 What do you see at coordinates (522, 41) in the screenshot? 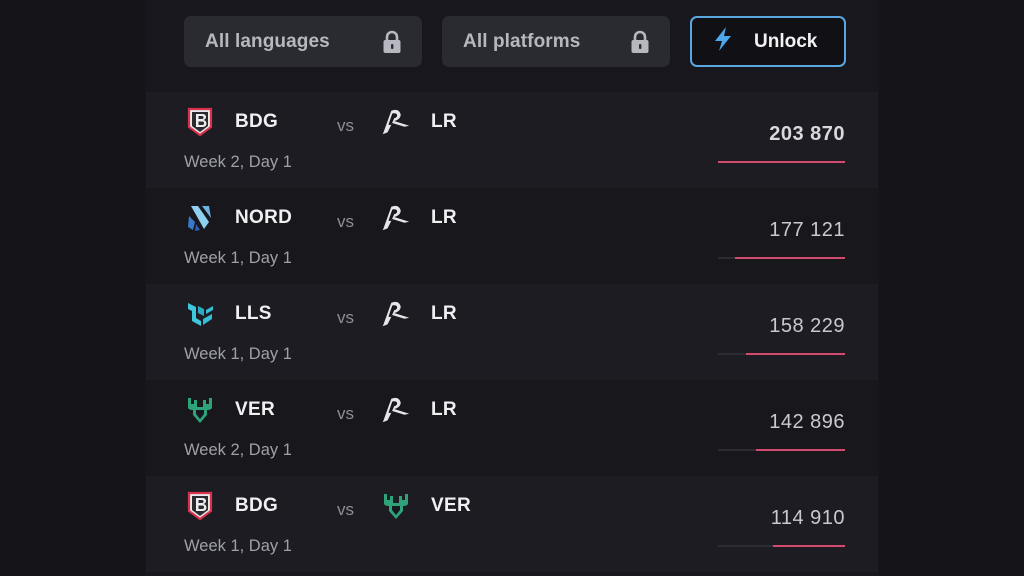
I see `platform-filter-label: All platforms` at bounding box center [522, 41].